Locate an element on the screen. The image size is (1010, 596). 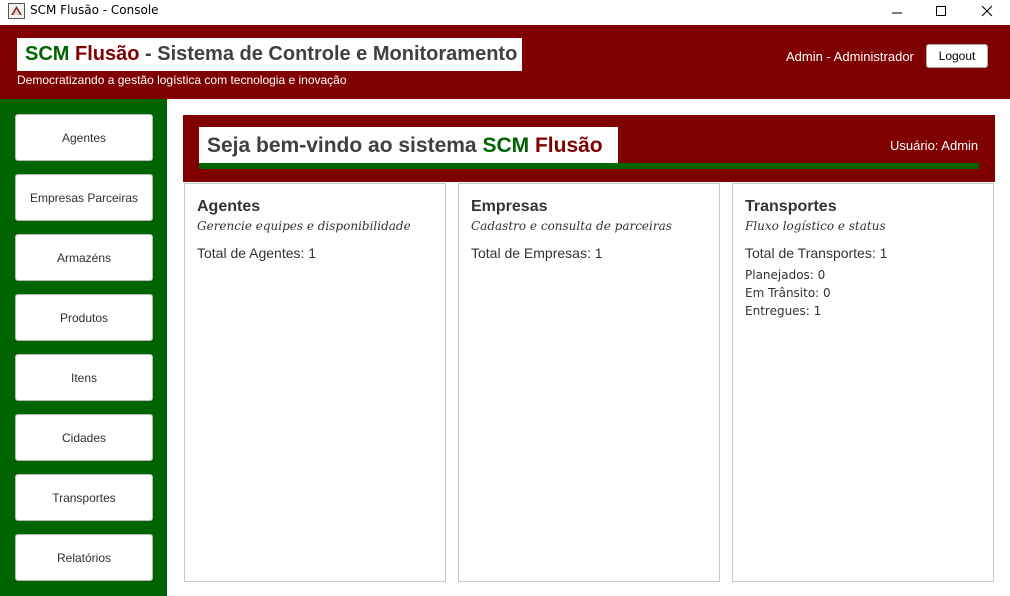
welcome-scm: SCM is located at coordinates (506, 145).